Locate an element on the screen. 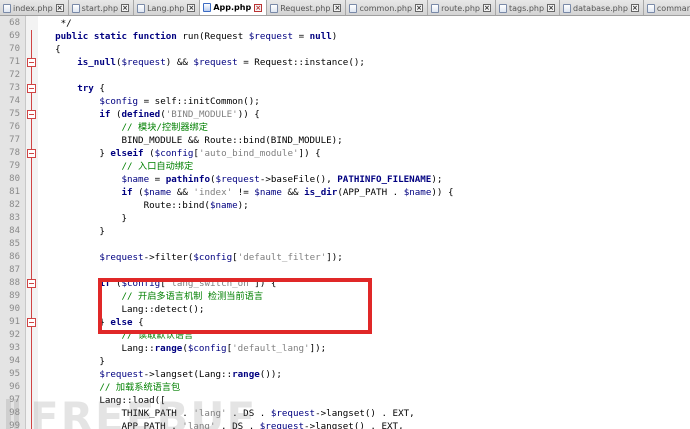 The width and height of the screenshot is (690, 429). tab-label: Request.php is located at coordinates (305, 8).